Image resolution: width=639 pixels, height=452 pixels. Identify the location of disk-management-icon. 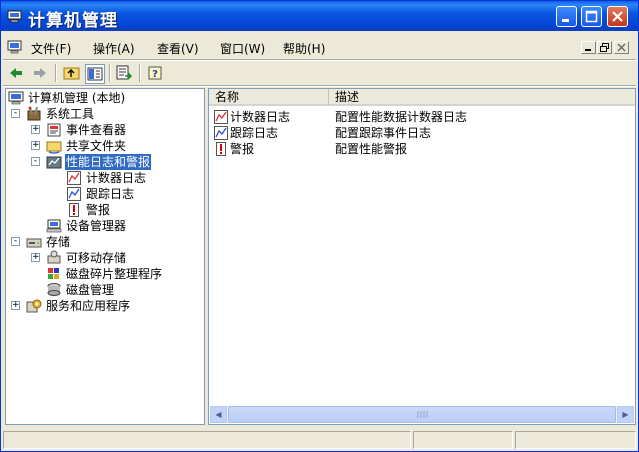
(54, 289).